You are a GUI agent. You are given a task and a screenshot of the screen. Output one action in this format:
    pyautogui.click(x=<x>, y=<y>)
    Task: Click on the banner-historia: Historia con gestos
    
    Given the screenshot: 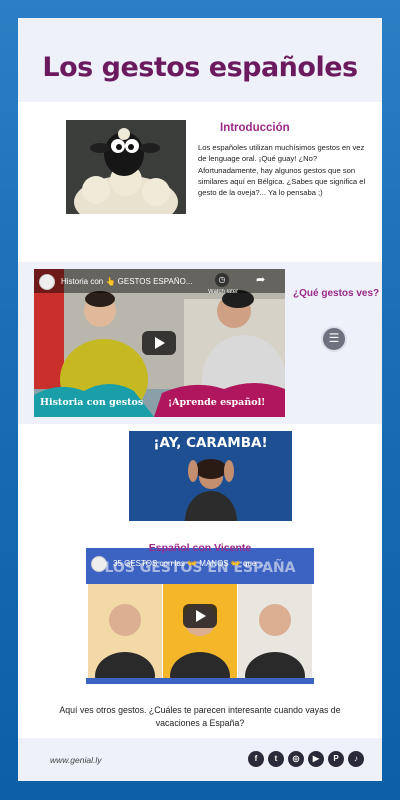 What is the action you would take?
    pyautogui.click(x=92, y=402)
    